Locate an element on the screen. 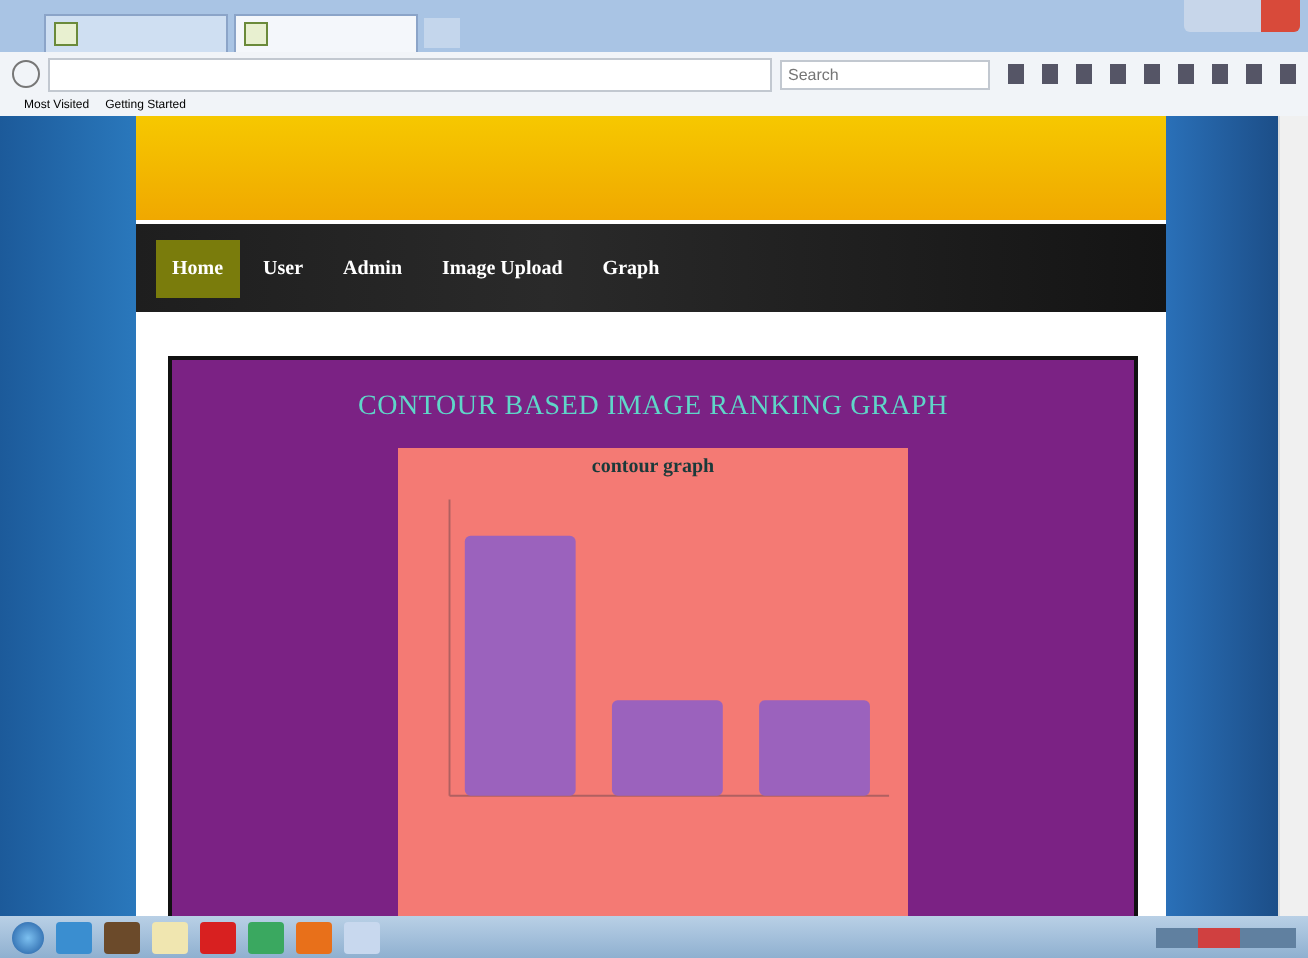 This screenshot has width=1308, height=958. nav-item: Home is located at coordinates (198, 268).